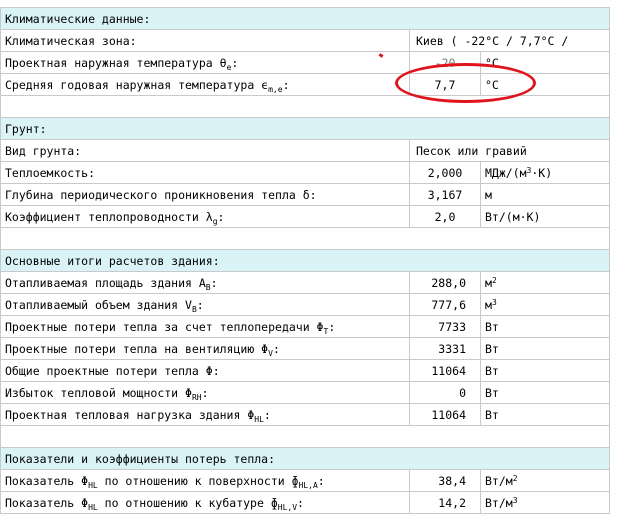  I want to click on section-title: Основные итоги расчетов здания:, so click(305, 260).